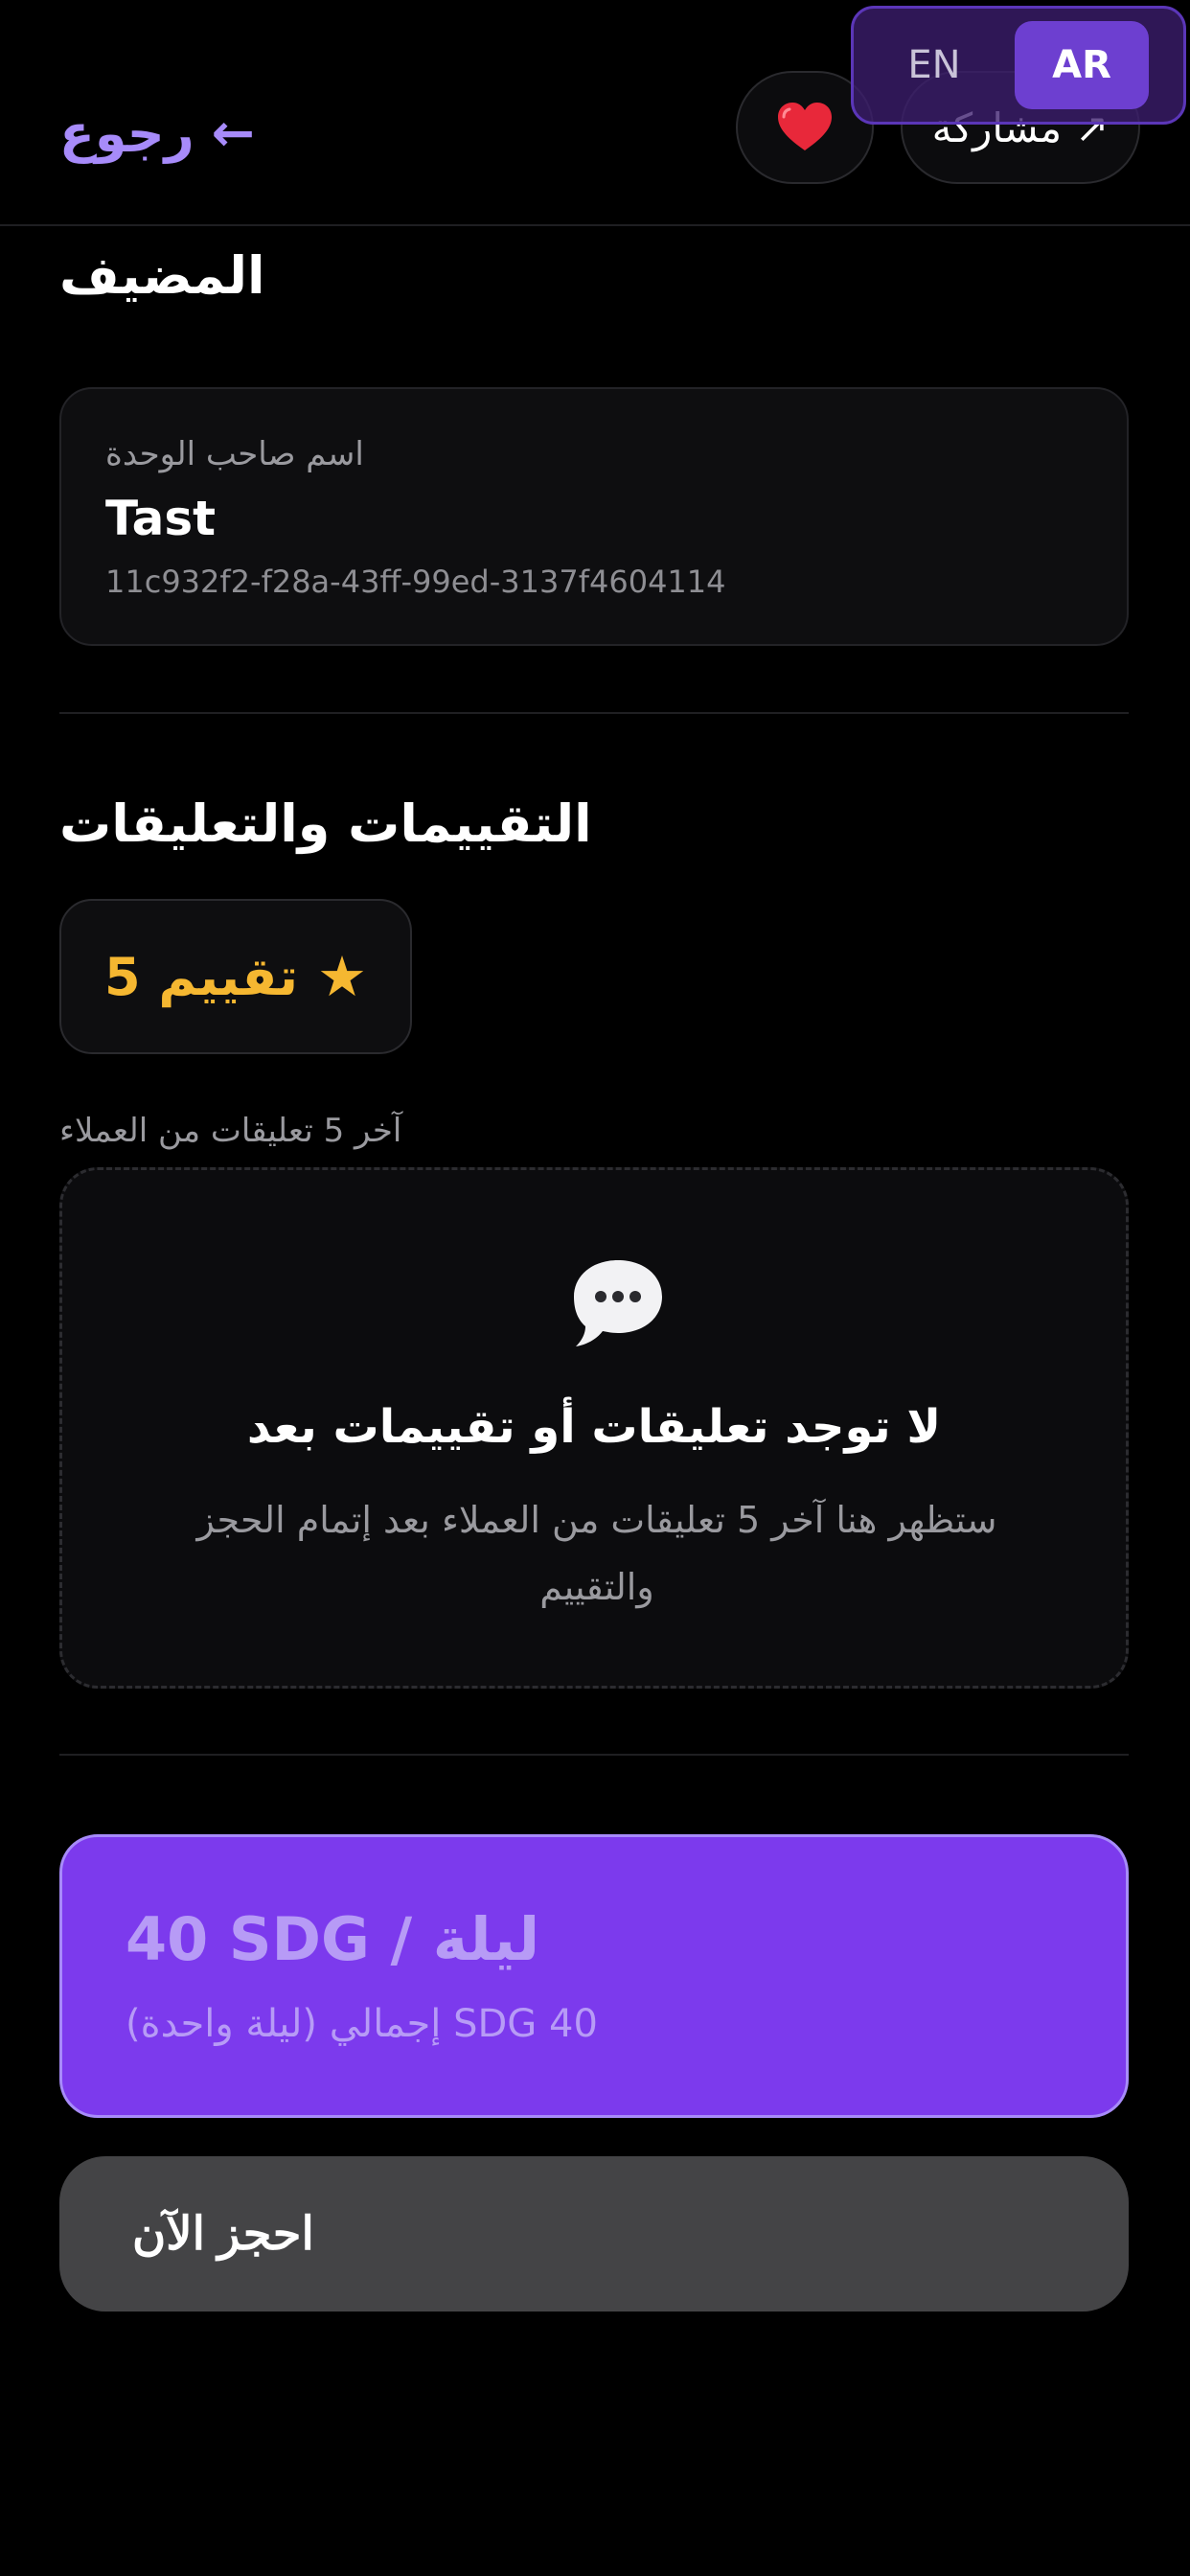 This screenshot has height=2576, width=1190. Describe the element at coordinates (805, 126) in the screenshot. I see `heart-icon` at that location.